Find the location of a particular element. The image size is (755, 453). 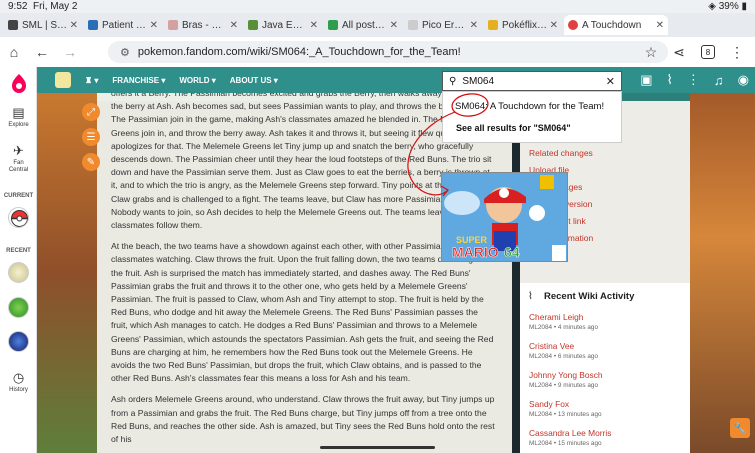

fan-central-icon: ✈ is located at coordinates (18, 150).